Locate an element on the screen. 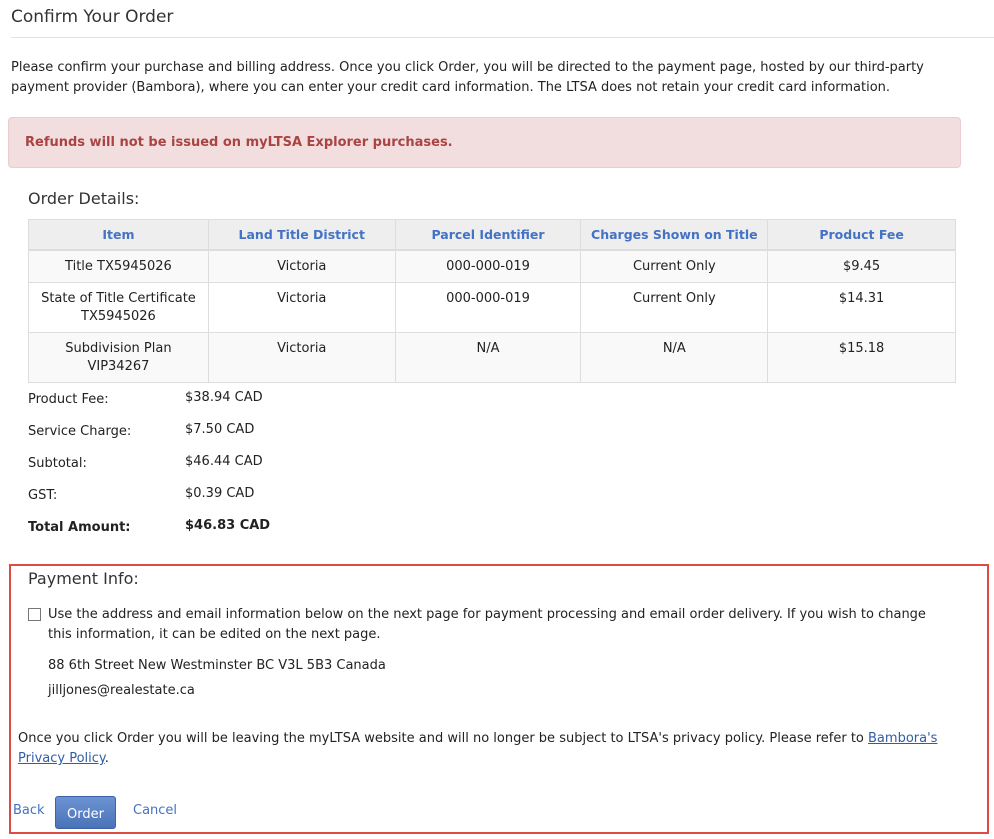  back-link: Back is located at coordinates (29, 810).